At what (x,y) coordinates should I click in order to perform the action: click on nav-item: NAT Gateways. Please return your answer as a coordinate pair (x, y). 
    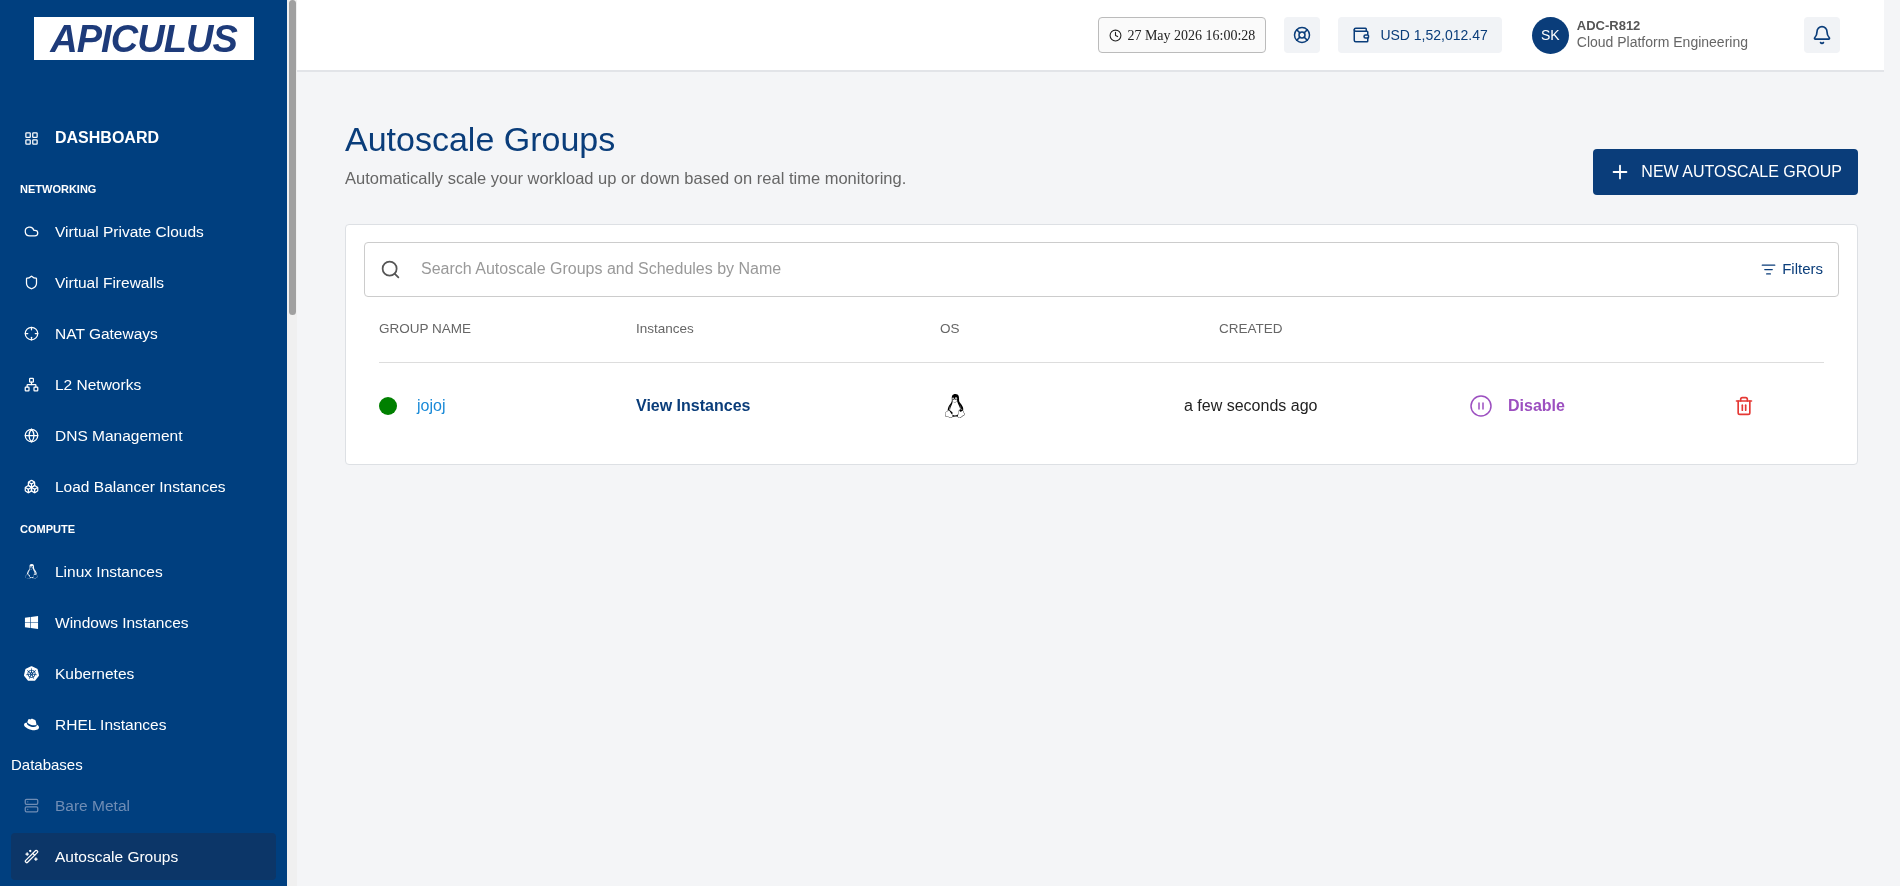
    Looking at the image, I should click on (143, 333).